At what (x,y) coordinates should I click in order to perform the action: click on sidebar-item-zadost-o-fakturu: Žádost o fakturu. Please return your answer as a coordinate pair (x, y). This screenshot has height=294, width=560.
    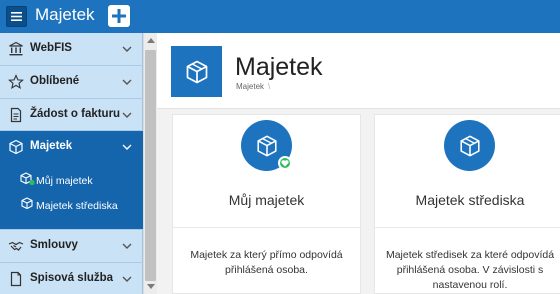
    Looking at the image, I should click on (71, 115).